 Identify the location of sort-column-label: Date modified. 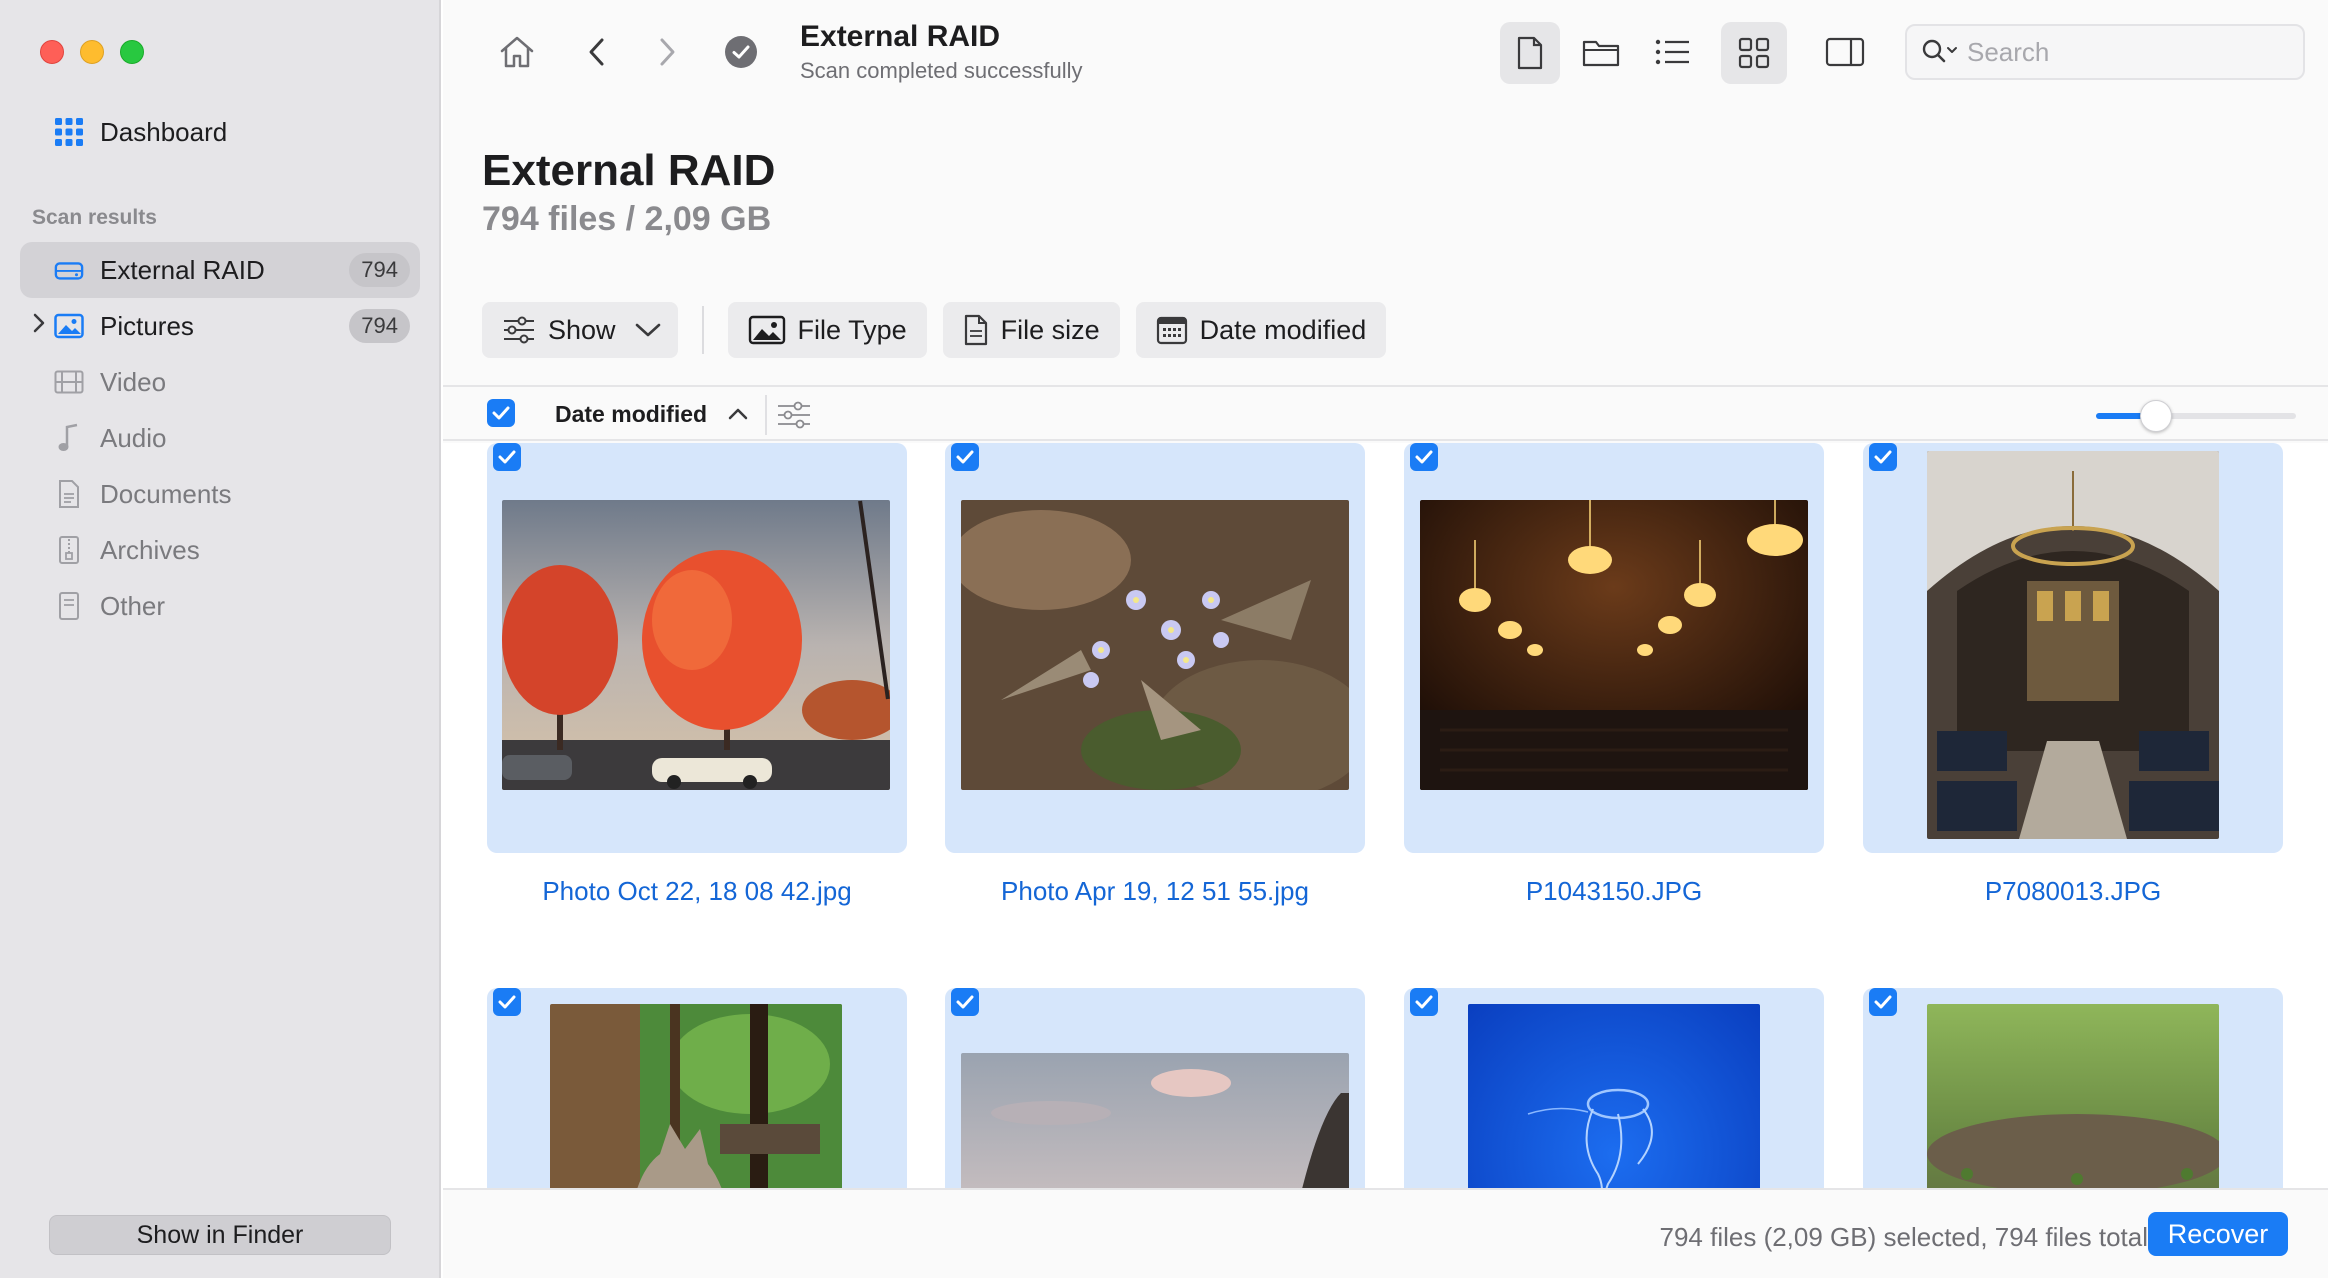
(631, 414).